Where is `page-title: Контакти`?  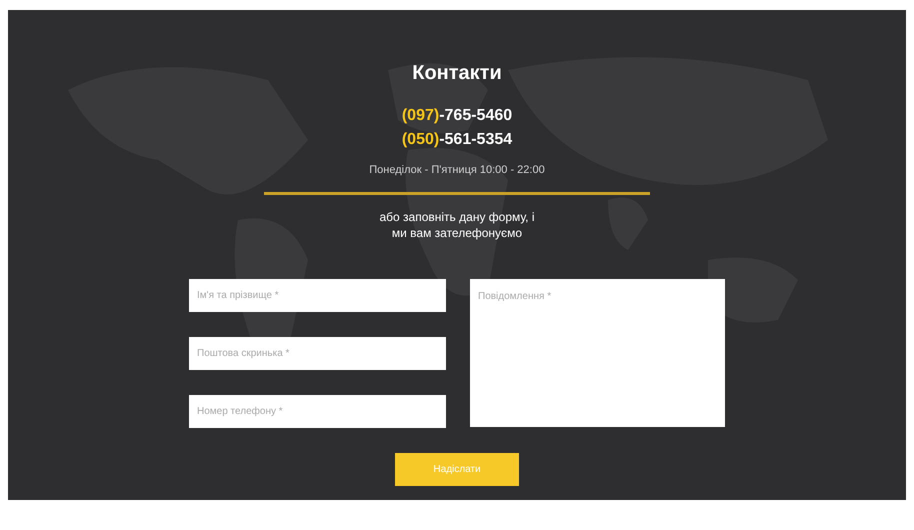
page-title: Контакти is located at coordinates (457, 73).